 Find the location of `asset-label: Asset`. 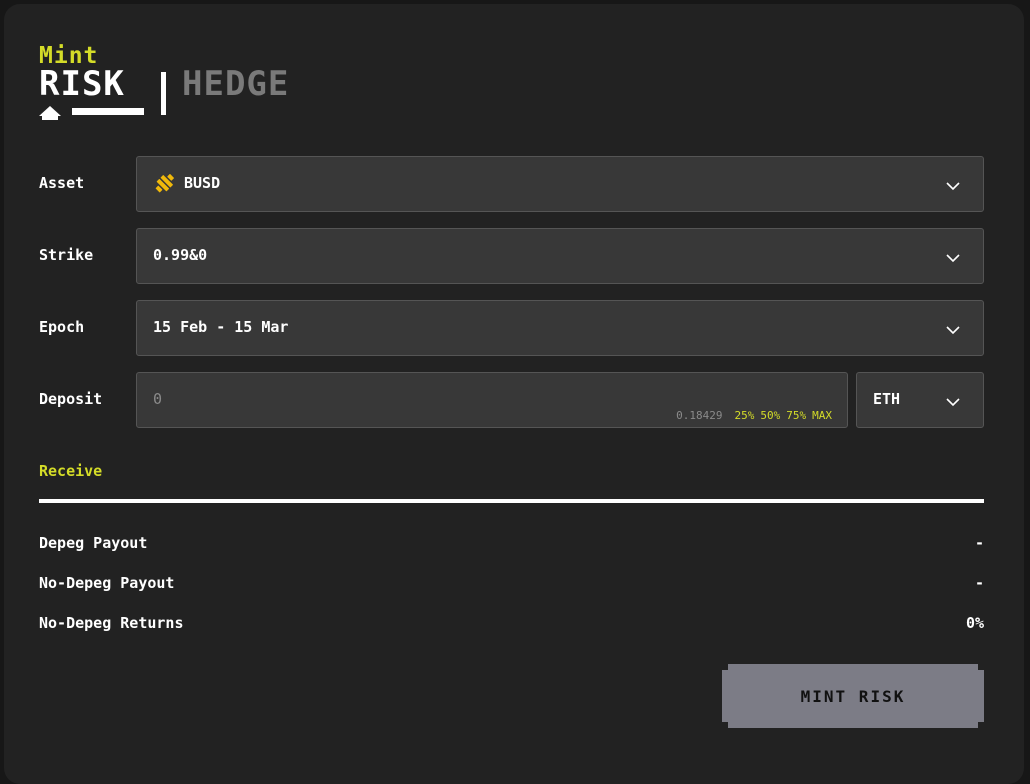

asset-label: Asset is located at coordinates (62, 183).